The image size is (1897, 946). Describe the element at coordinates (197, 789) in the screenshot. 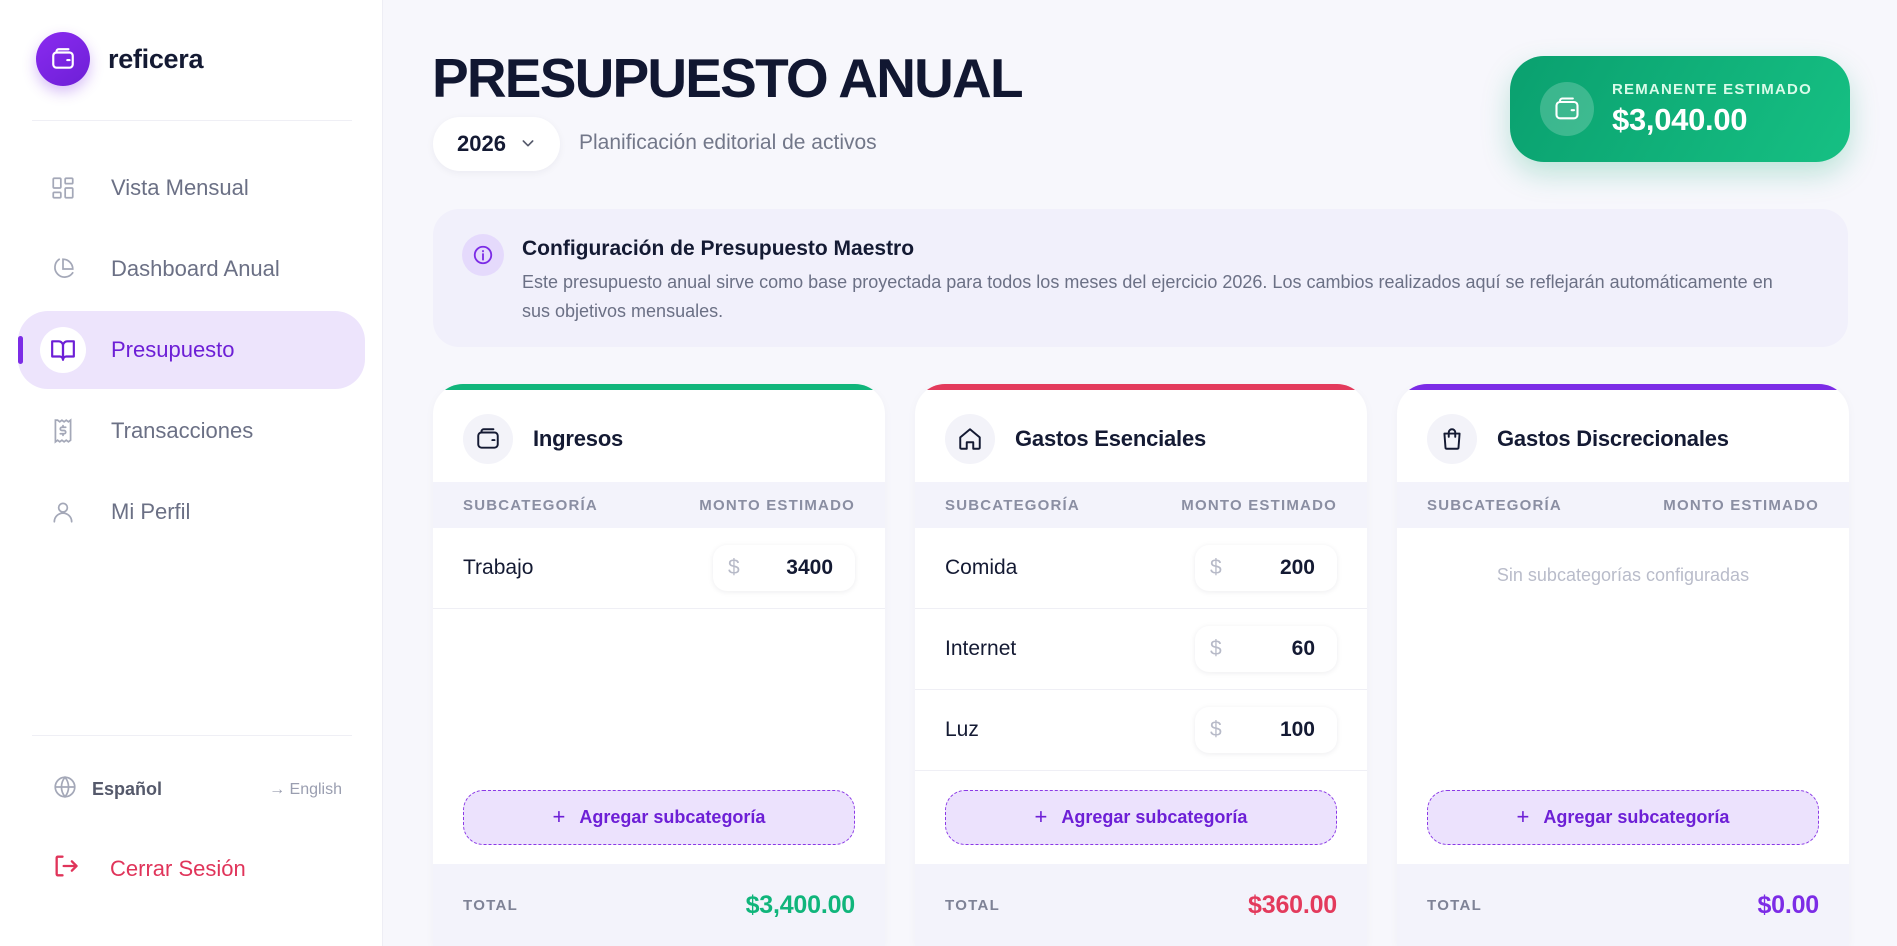

I see `language-switcher: Español → English` at that location.